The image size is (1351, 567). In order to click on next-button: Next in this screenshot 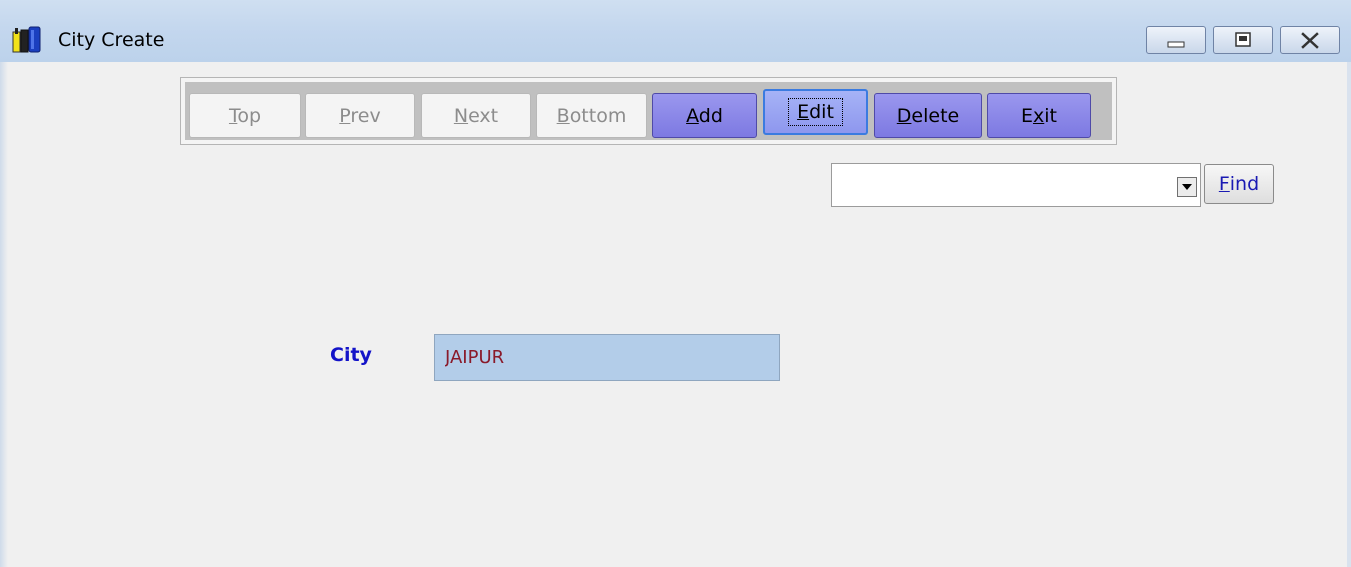, I will do `click(476, 115)`.